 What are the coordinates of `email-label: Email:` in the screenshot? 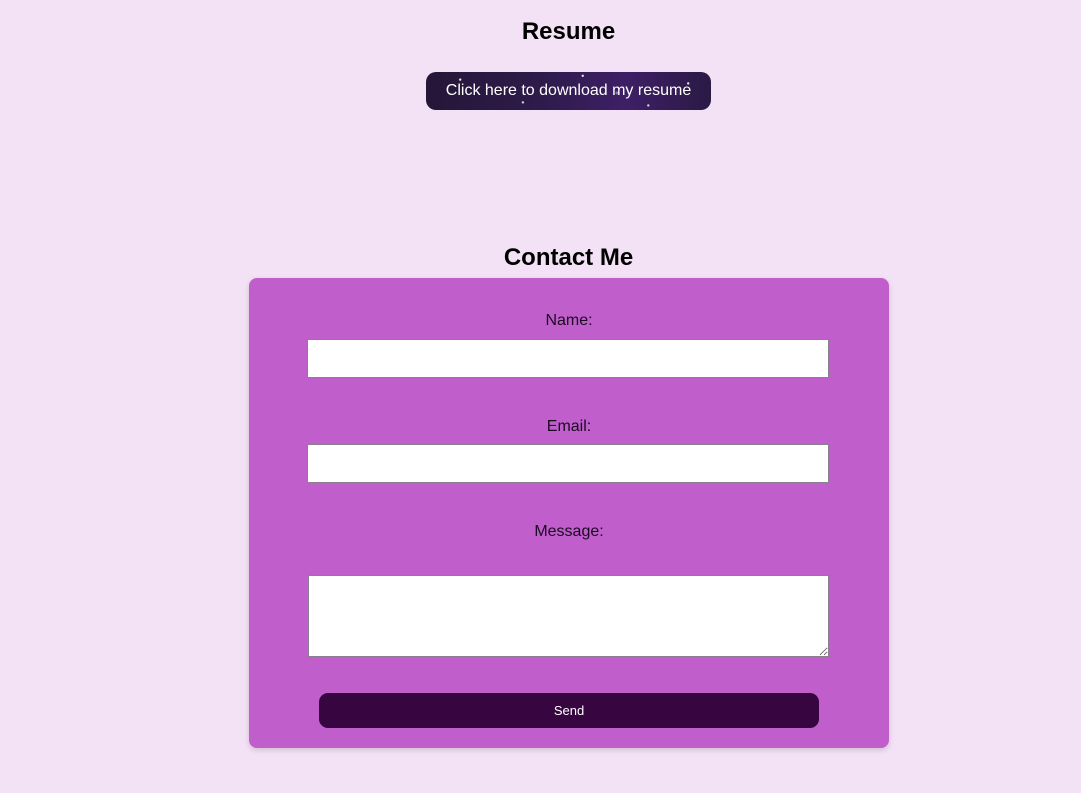 It's located at (569, 426).